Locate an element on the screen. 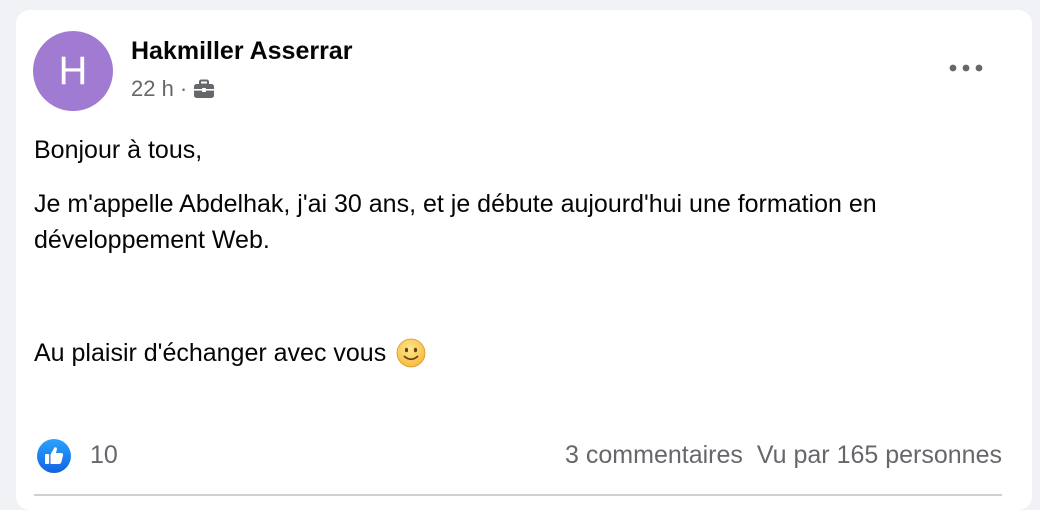 The width and height of the screenshot is (1040, 510). post-paragraph-wrapper: Au plaisir d'échanger avec vous is located at coordinates (230, 353).